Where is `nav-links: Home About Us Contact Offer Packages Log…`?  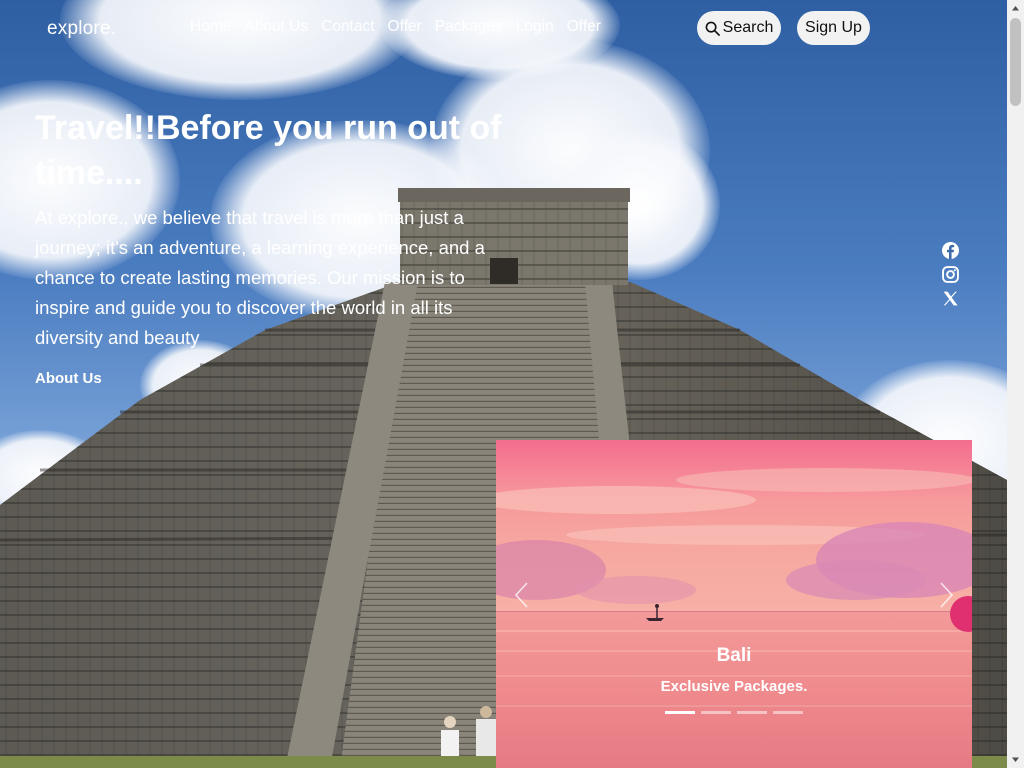 nav-links: Home About Us Contact Offer Packages Log… is located at coordinates (402, 27).